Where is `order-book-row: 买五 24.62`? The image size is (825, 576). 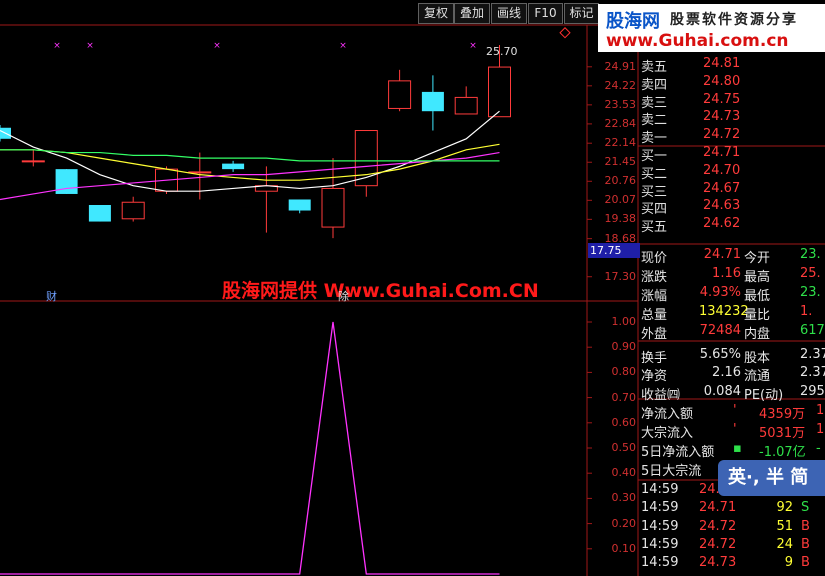 order-book-row: 买五 24.62 is located at coordinates (733, 225).